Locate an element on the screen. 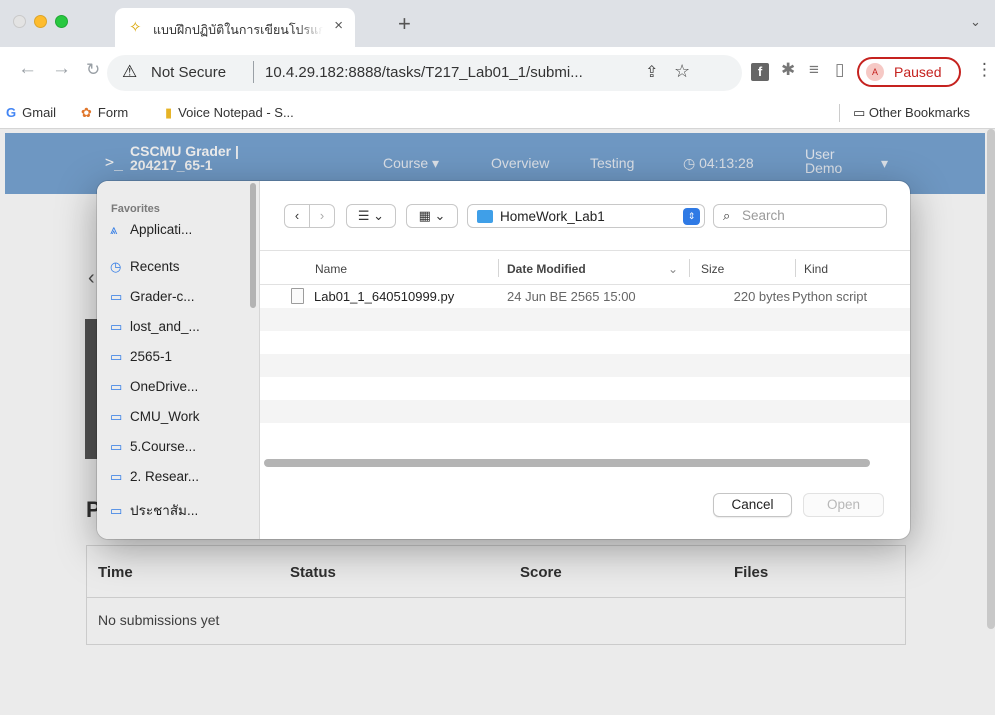 The width and height of the screenshot is (995, 715). column-header-name: Name is located at coordinates (331, 269).